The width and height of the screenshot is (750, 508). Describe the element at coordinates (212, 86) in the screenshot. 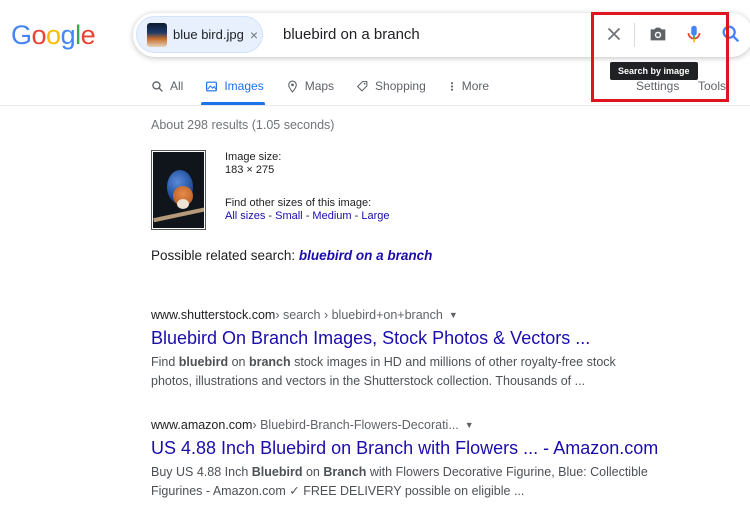

I see `image-icon` at that location.